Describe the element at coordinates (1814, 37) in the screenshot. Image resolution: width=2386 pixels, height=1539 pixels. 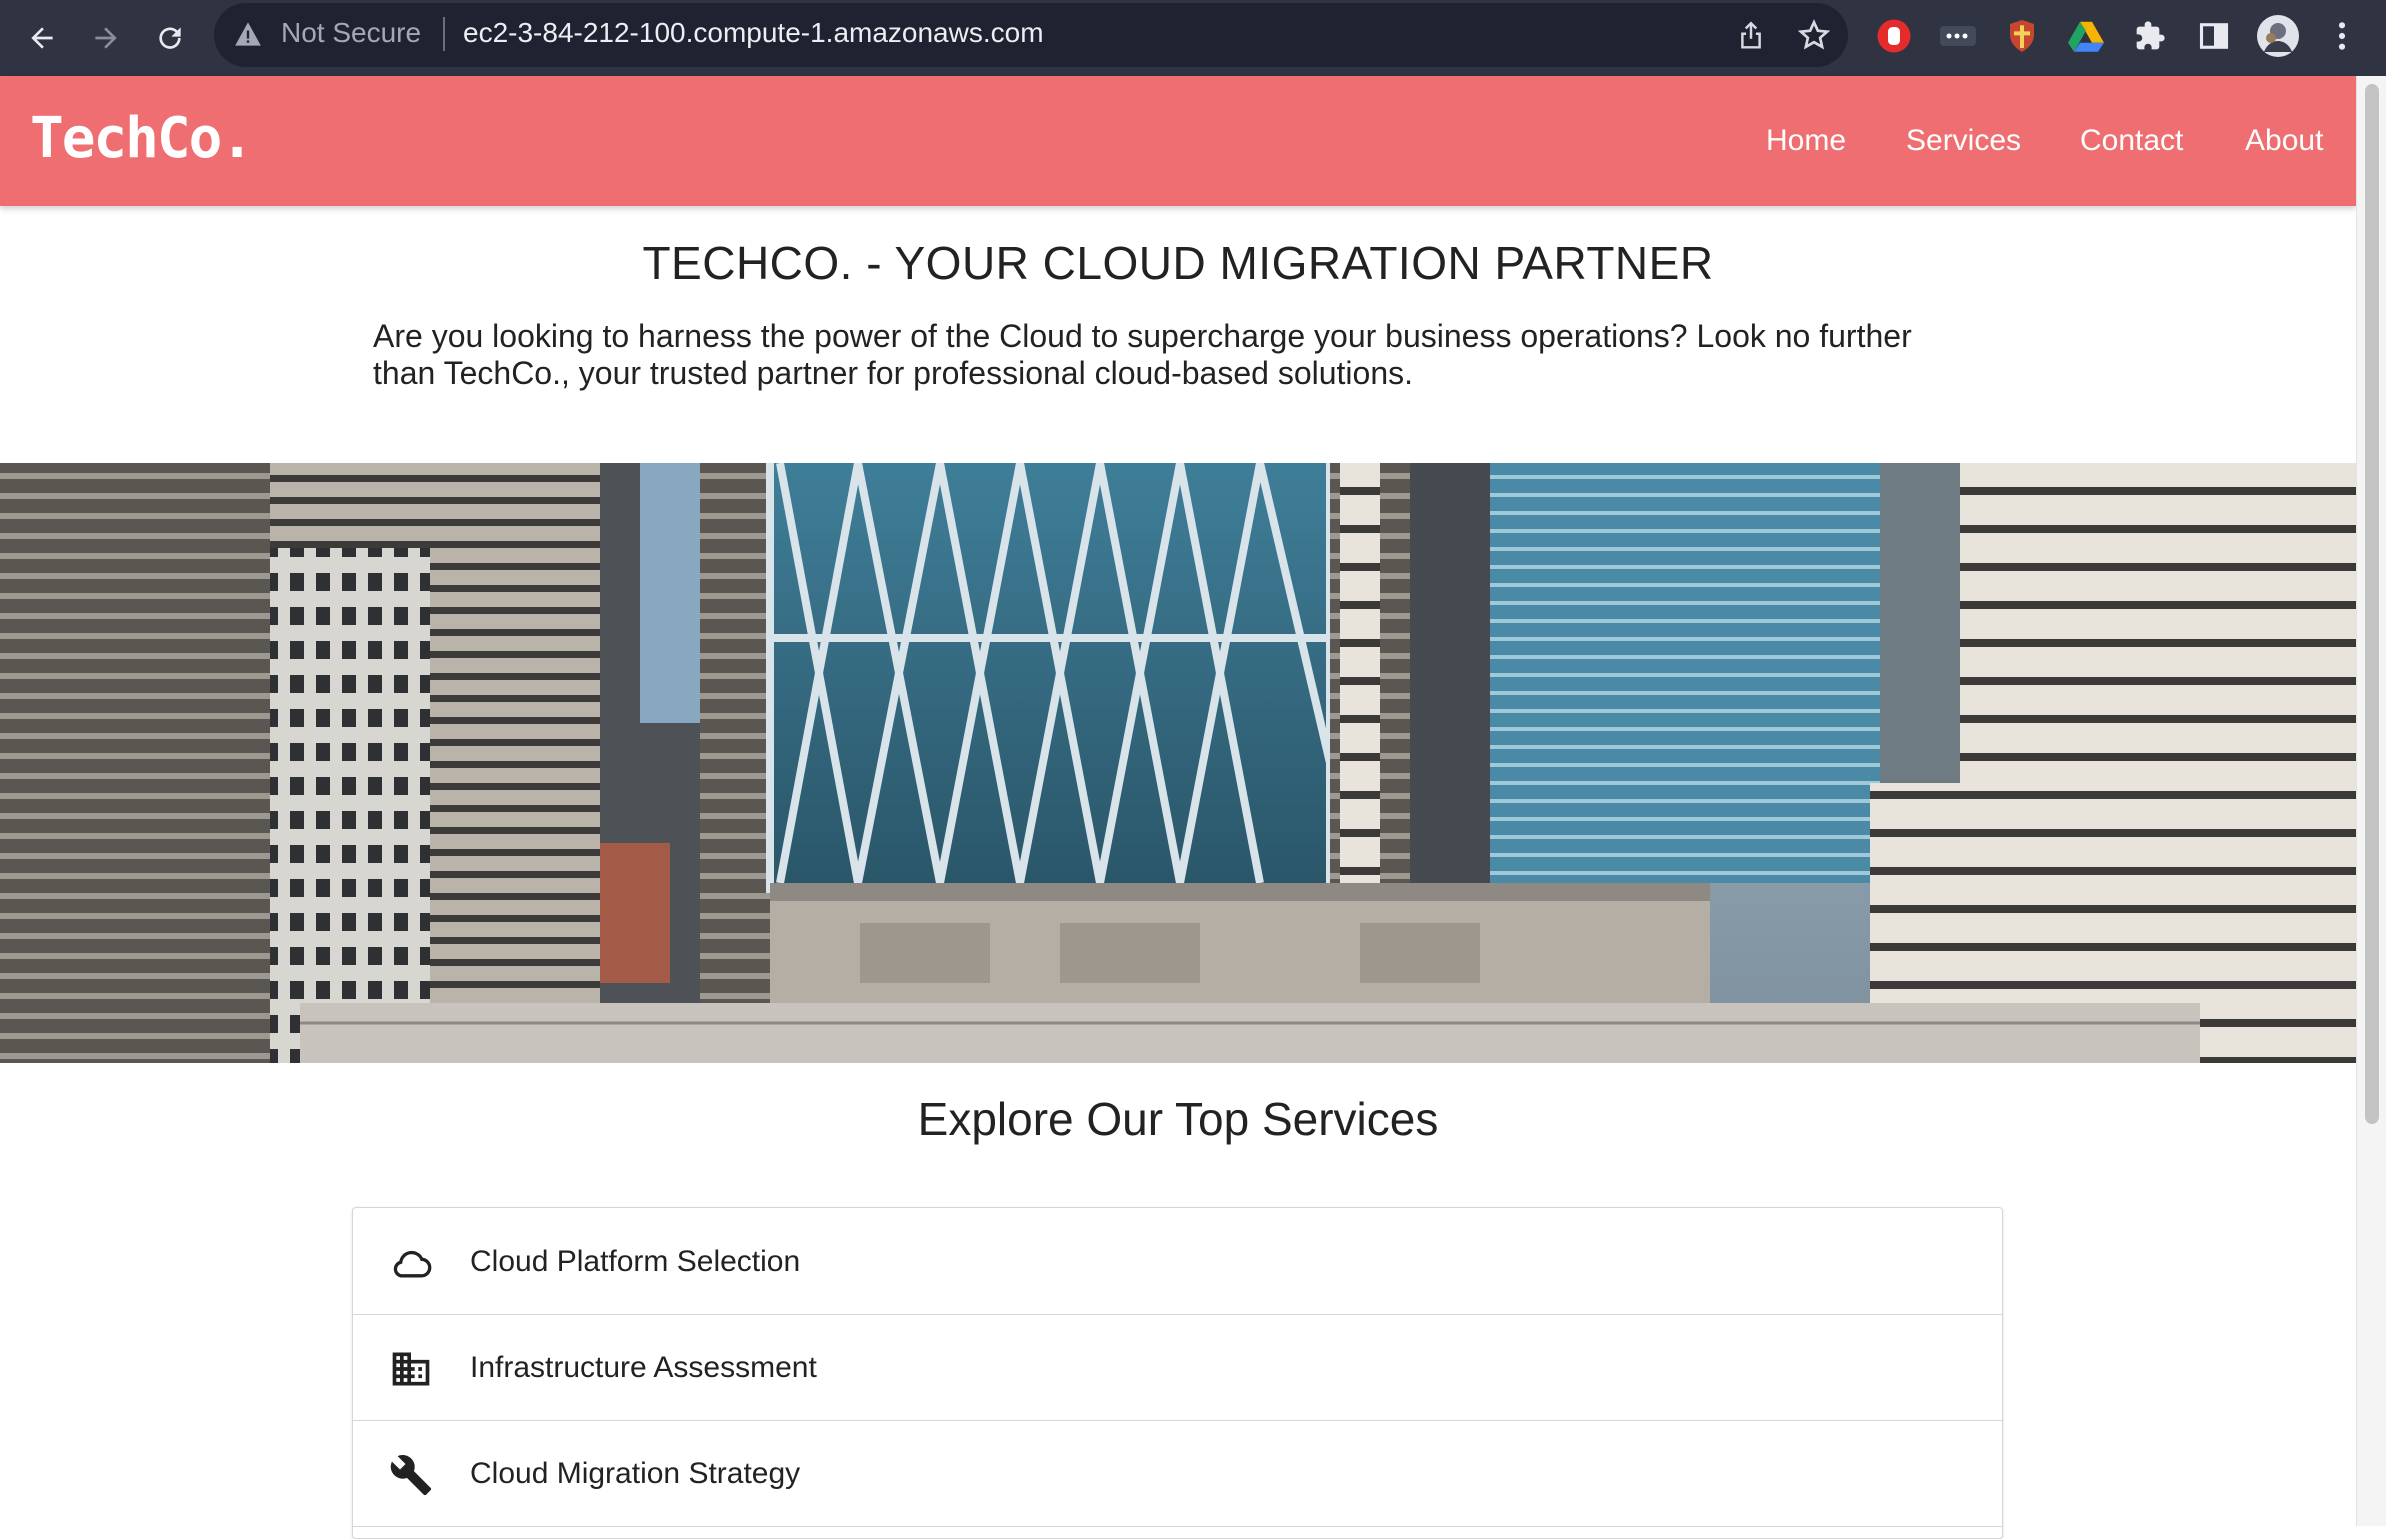
I see `star-icon` at that location.